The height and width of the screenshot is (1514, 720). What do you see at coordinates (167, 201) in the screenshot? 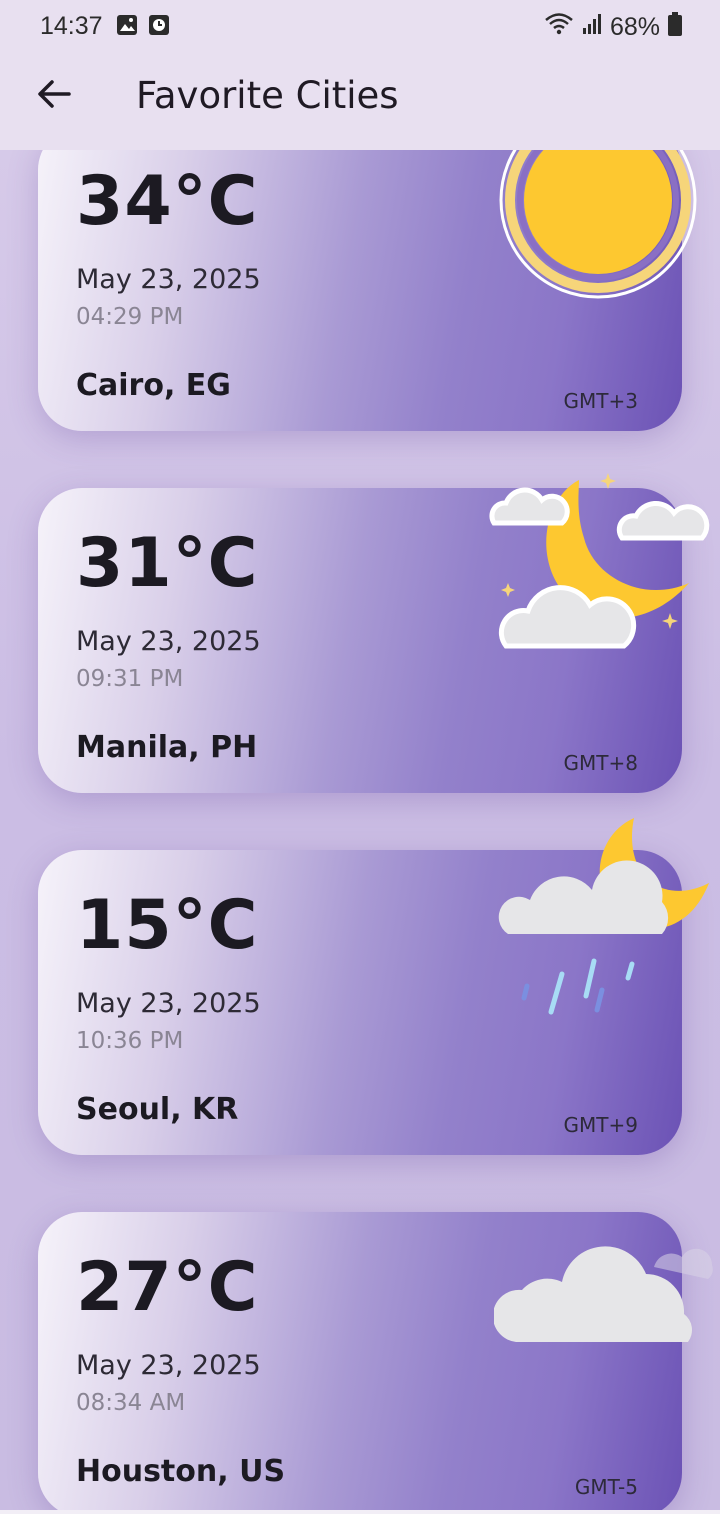
I see `temperature: 34°C` at bounding box center [167, 201].